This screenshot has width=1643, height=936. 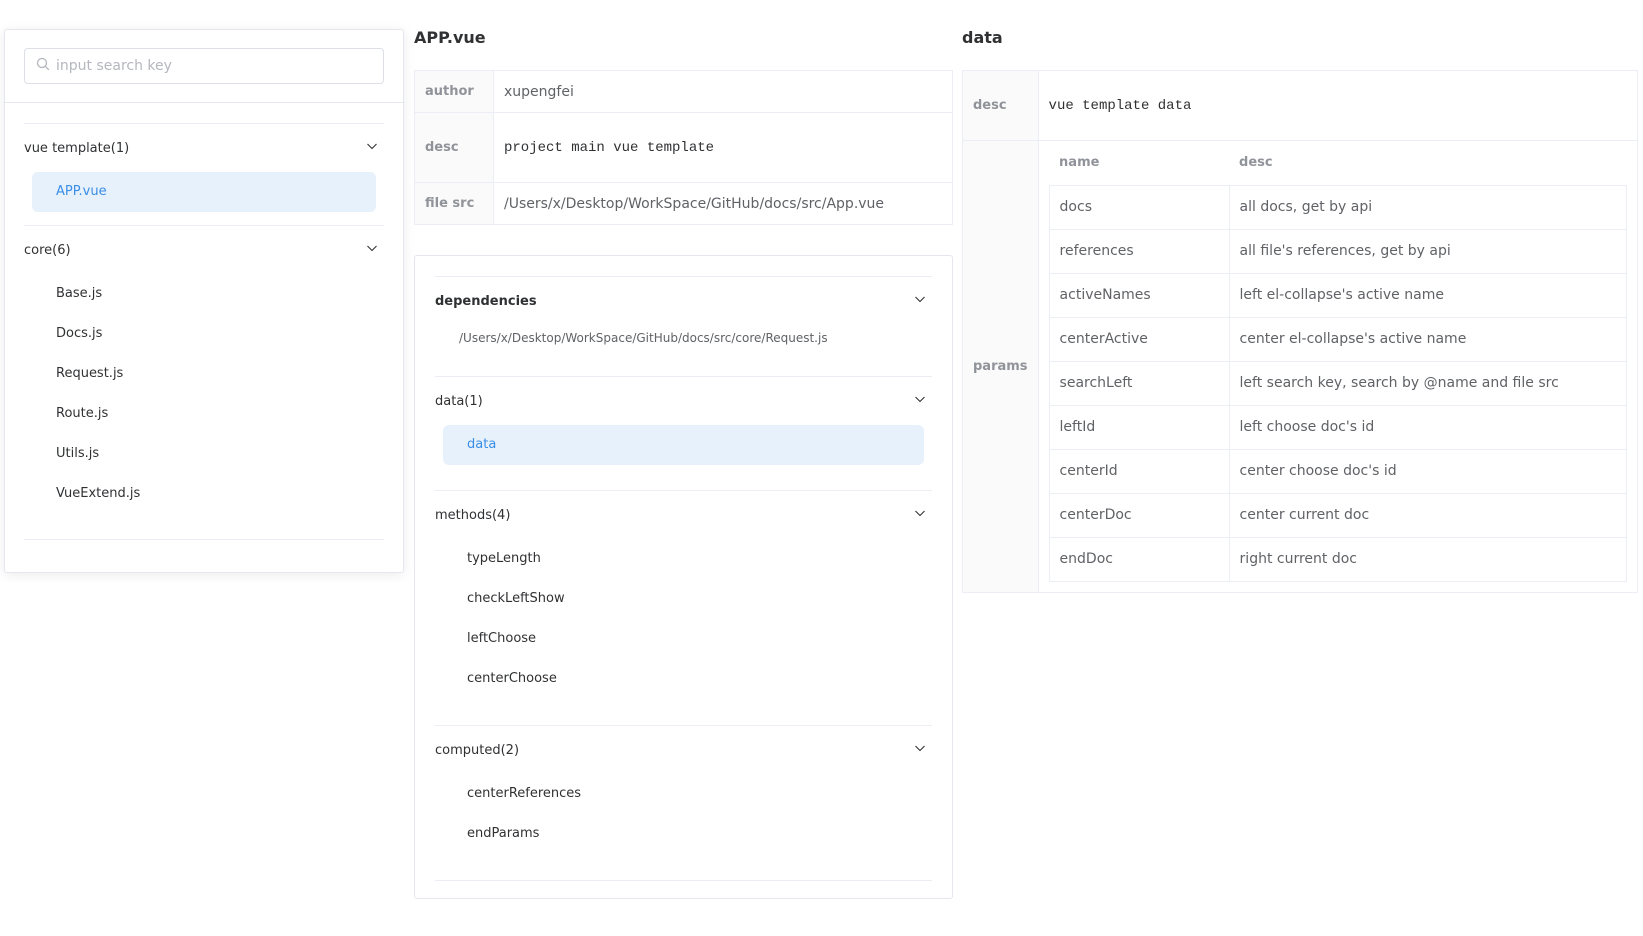 What do you see at coordinates (204, 454) in the screenshot?
I see `file-item-utils: Utils.js` at bounding box center [204, 454].